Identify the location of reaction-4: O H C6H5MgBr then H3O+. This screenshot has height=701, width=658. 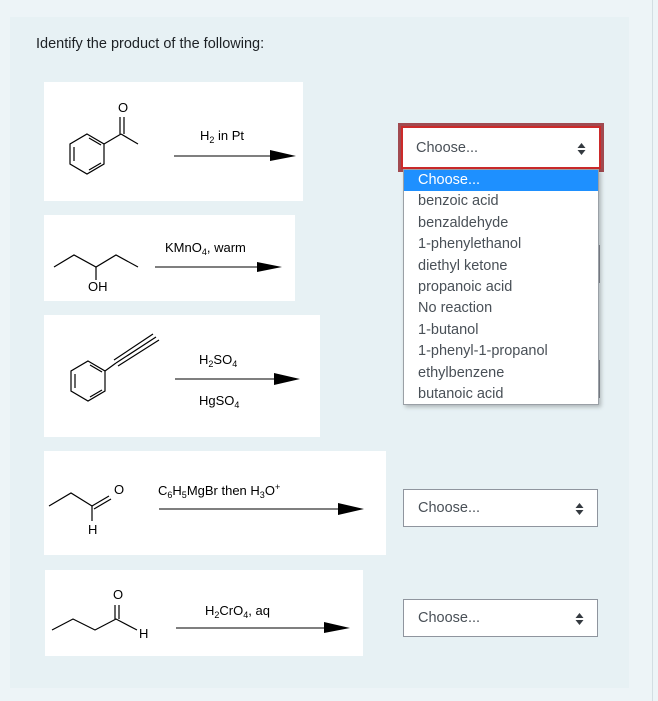
(215, 503).